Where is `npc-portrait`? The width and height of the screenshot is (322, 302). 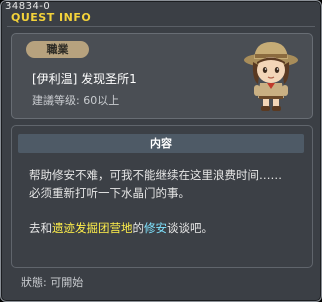 npc-portrait is located at coordinates (271, 76).